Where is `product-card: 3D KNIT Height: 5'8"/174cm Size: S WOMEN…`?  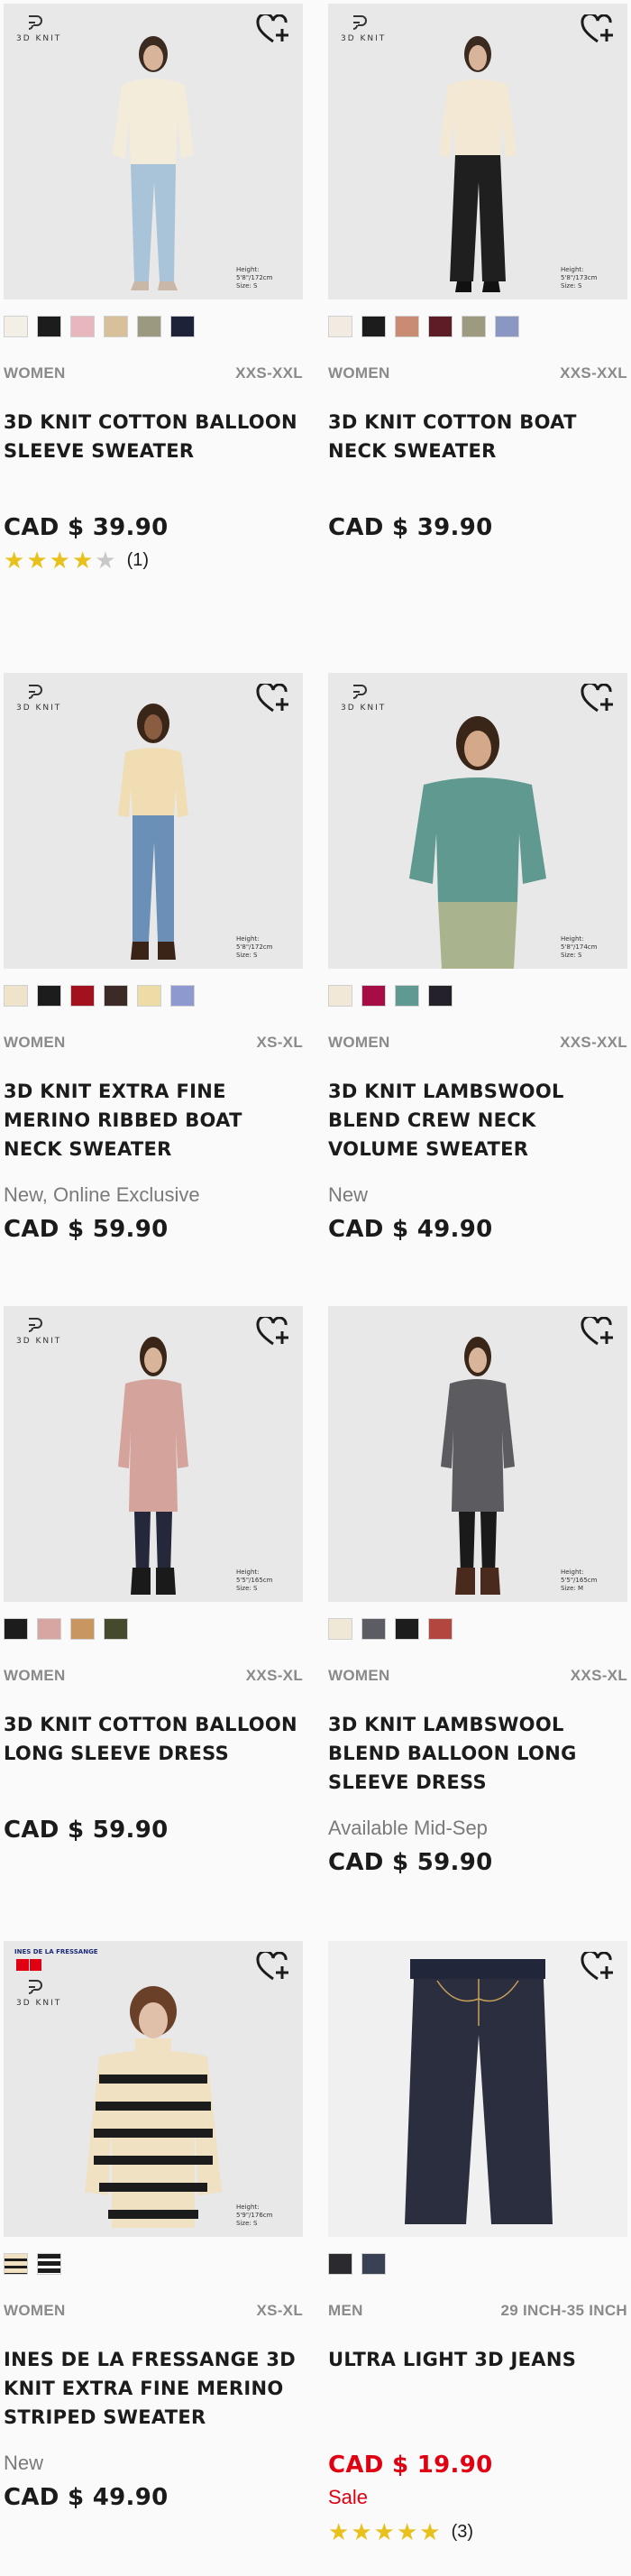 product-card: 3D KNIT Height: 5'8"/174cm Size: S WOMEN… is located at coordinates (477, 958).